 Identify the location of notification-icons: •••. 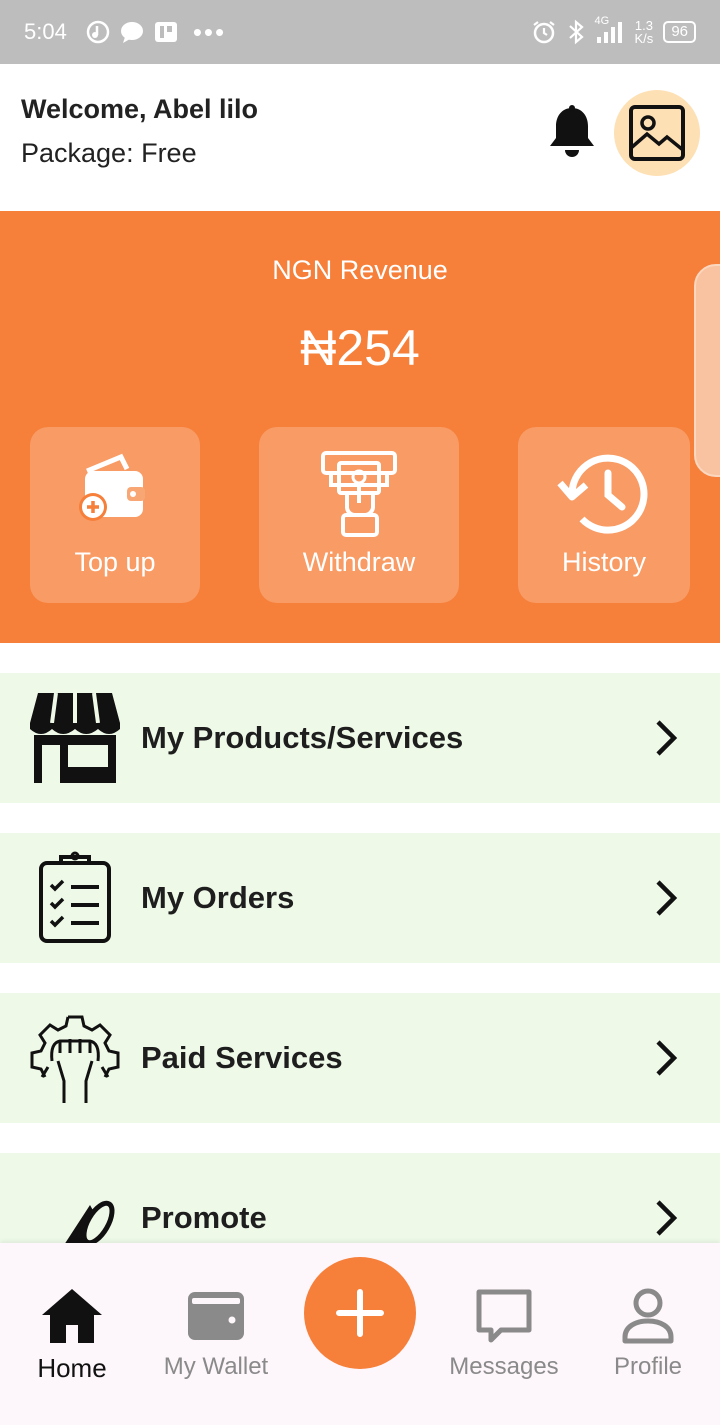
(155, 32).